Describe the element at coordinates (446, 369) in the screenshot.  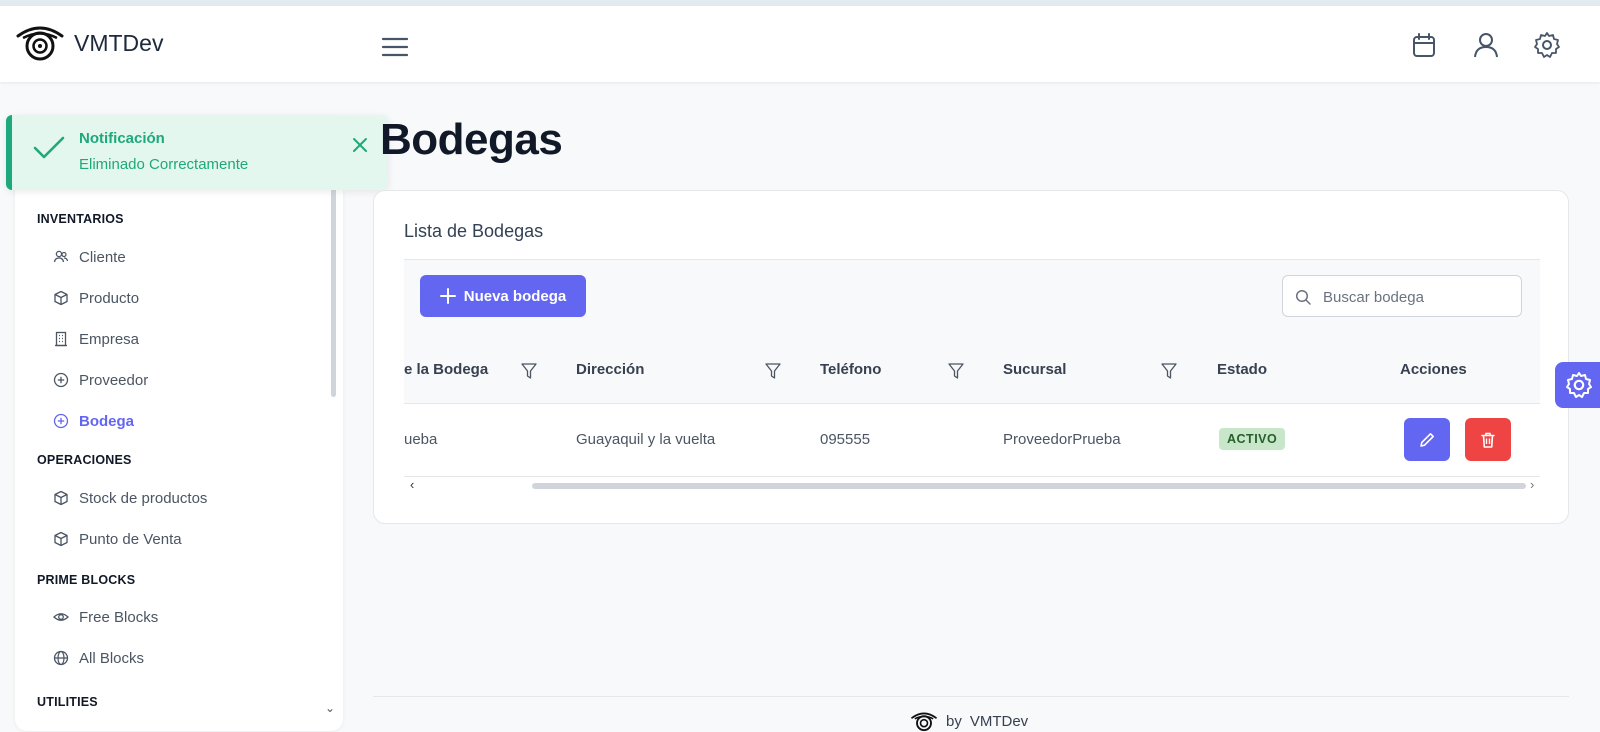
I see `column-header-nombre: e la Bodega` at that location.